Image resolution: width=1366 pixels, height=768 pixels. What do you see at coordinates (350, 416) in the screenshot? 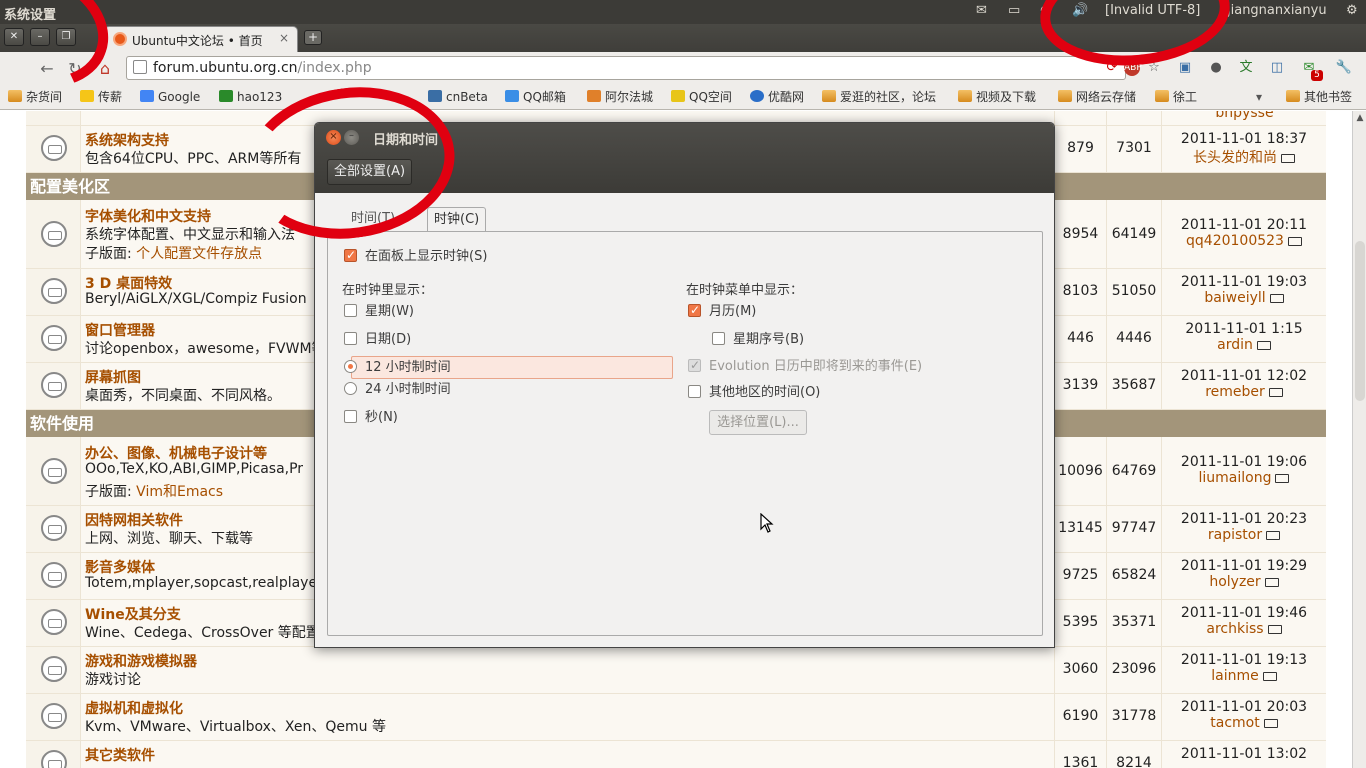
I see `seconds-checkbox` at bounding box center [350, 416].